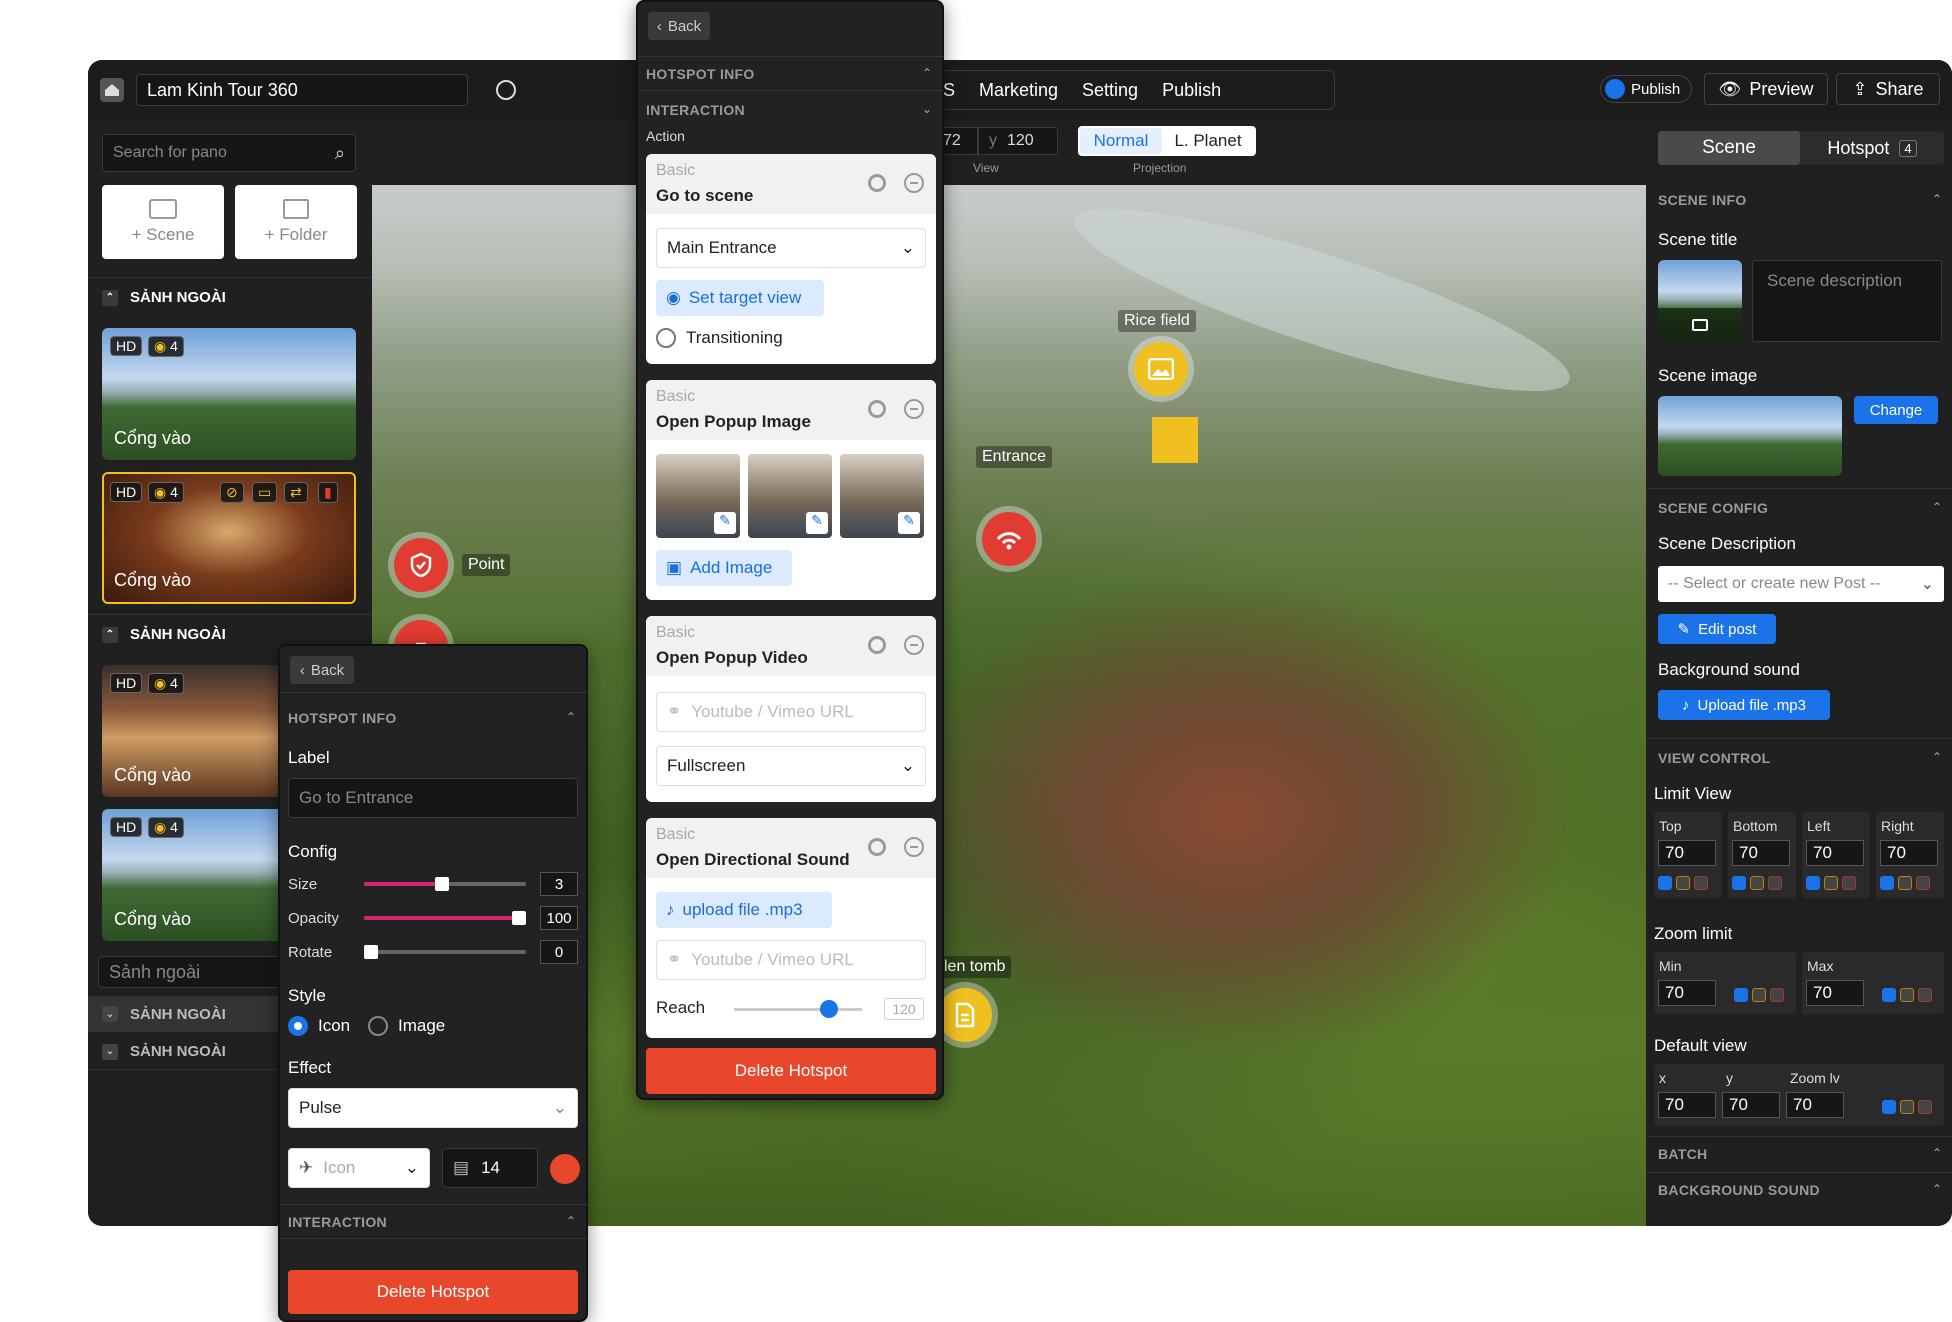 This screenshot has width=1952, height=1322. Describe the element at coordinates (1717, 629) in the screenshot. I see `edit-post-button: ✎ Edit post` at that location.